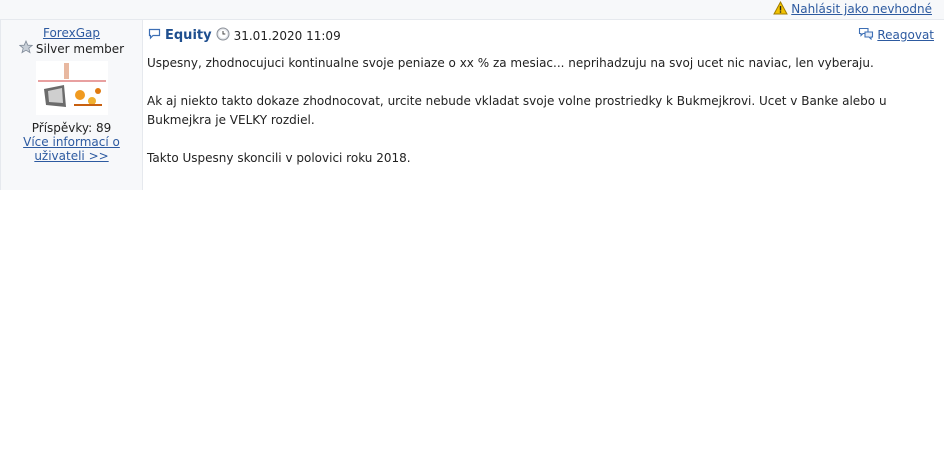 The width and height of the screenshot is (944, 460). I want to click on top-bar: Nahlásit jako nevhodné, so click(472, 10).